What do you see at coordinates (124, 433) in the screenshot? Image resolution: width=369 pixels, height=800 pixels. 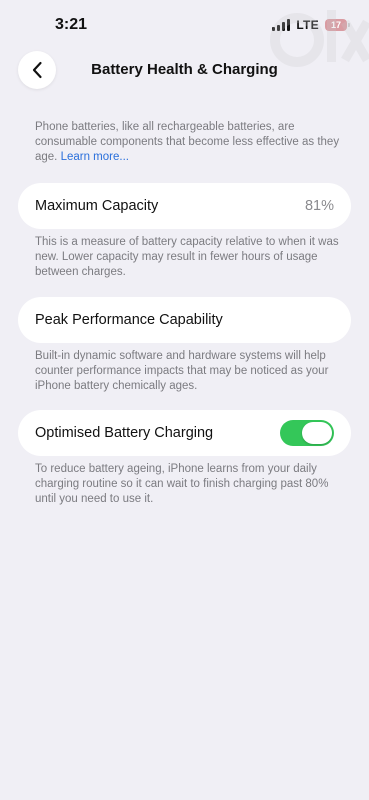 I see `optimised-charging-label: Optimised Battery Charging` at bounding box center [124, 433].